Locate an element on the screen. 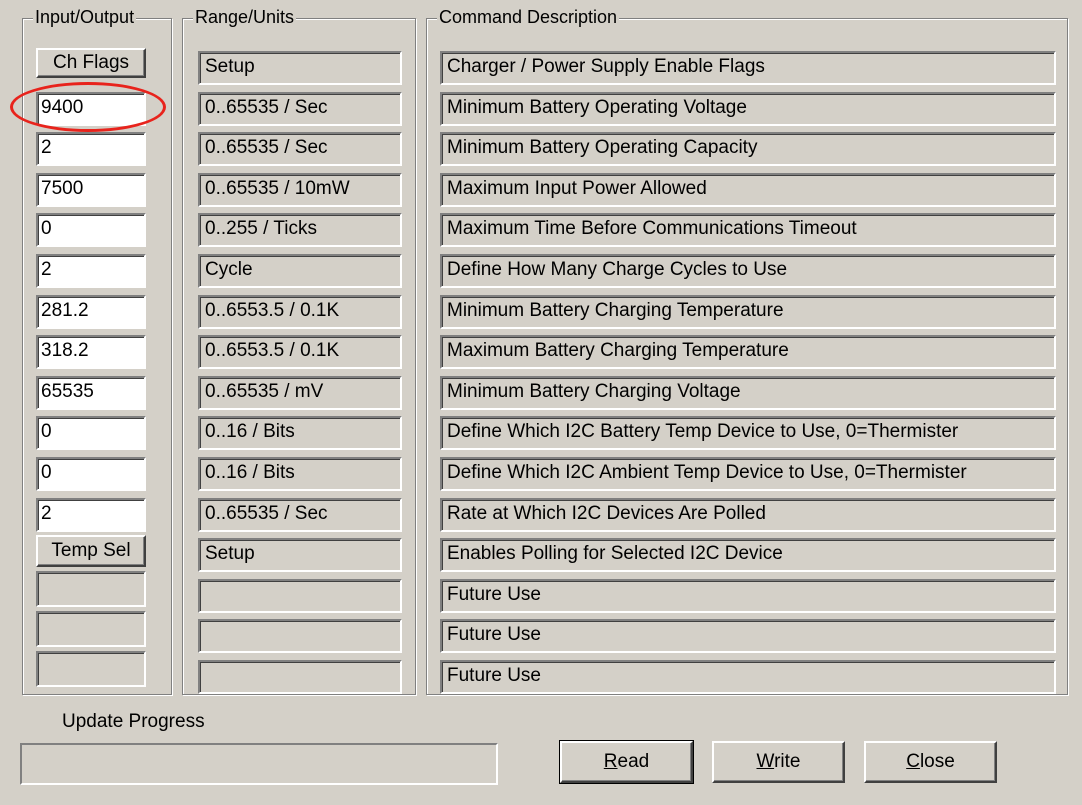 The width and height of the screenshot is (1082, 805). io-value-field: 7500 is located at coordinates (91, 190).